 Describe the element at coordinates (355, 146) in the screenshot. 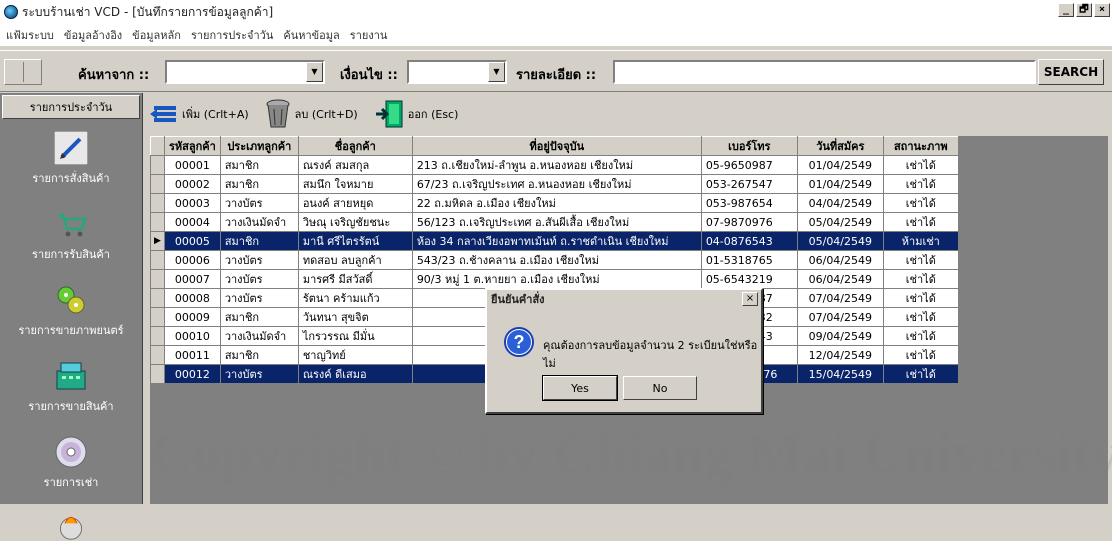

I see `column-header: ชื่อลูกค้า` at that location.